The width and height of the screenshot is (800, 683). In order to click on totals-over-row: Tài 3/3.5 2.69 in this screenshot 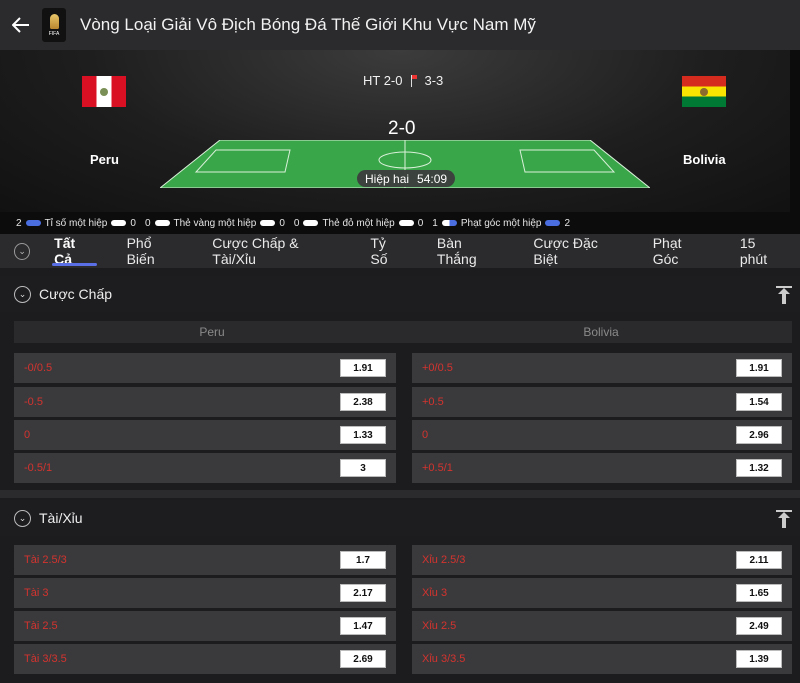, I will do `click(205, 659)`.